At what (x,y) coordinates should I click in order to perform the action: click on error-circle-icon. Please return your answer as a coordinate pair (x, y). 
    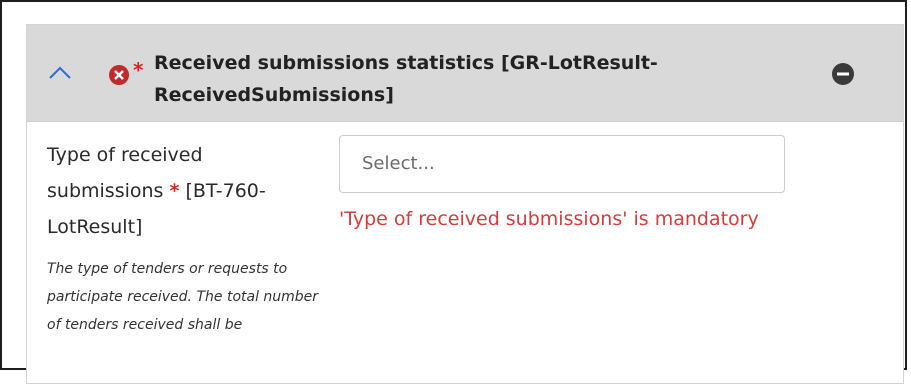
    Looking at the image, I should click on (119, 75).